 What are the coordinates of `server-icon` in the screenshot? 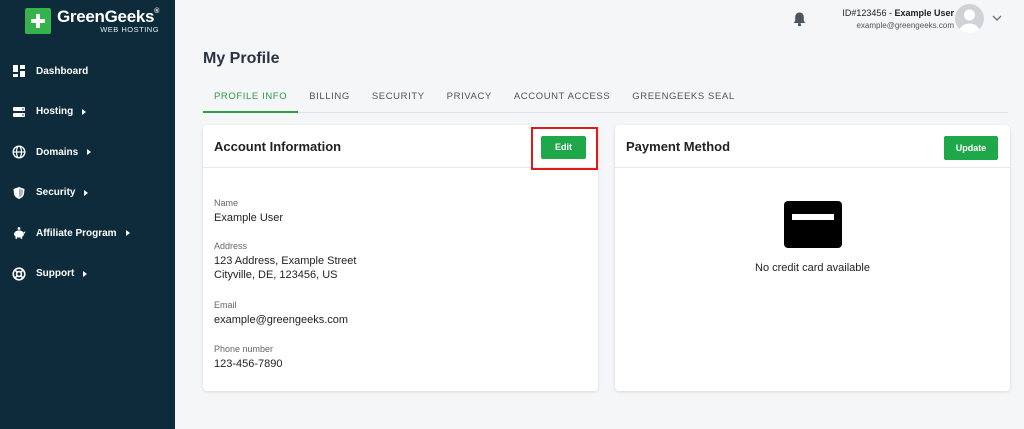 It's located at (19, 112).